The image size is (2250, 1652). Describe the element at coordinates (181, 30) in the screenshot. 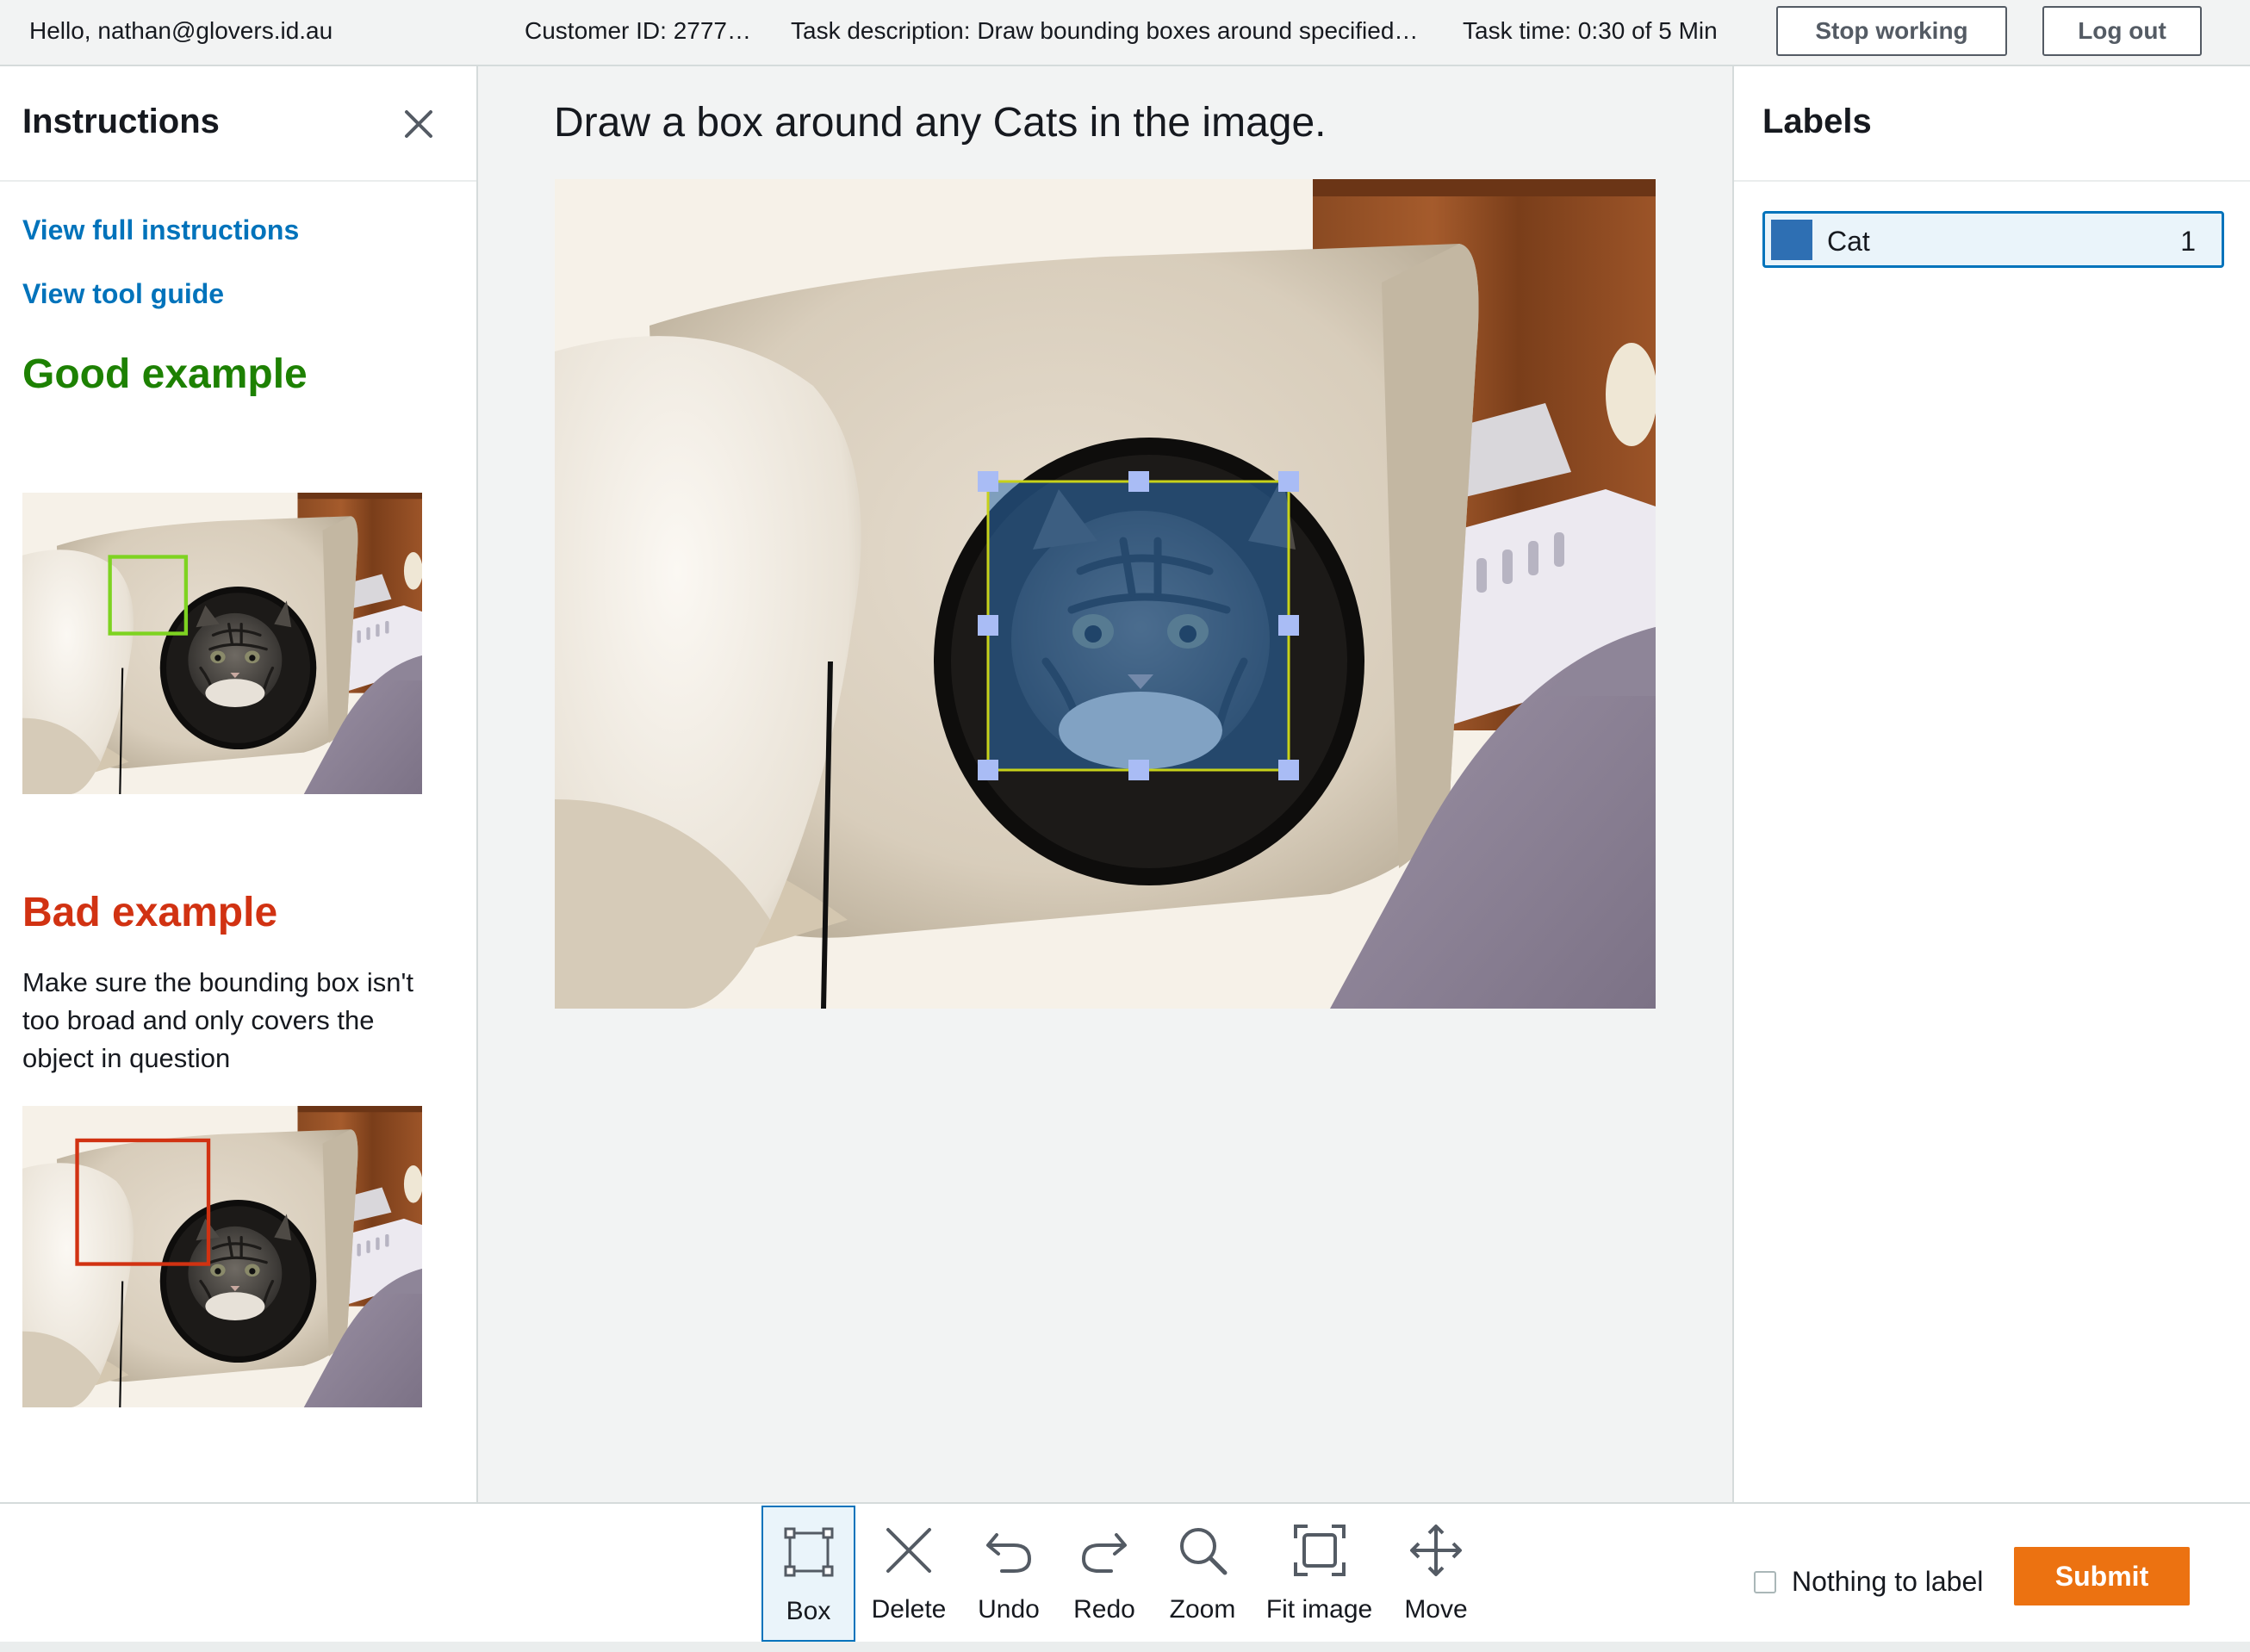

I see `greeting: Hello, nathan@glovers.id.au` at that location.